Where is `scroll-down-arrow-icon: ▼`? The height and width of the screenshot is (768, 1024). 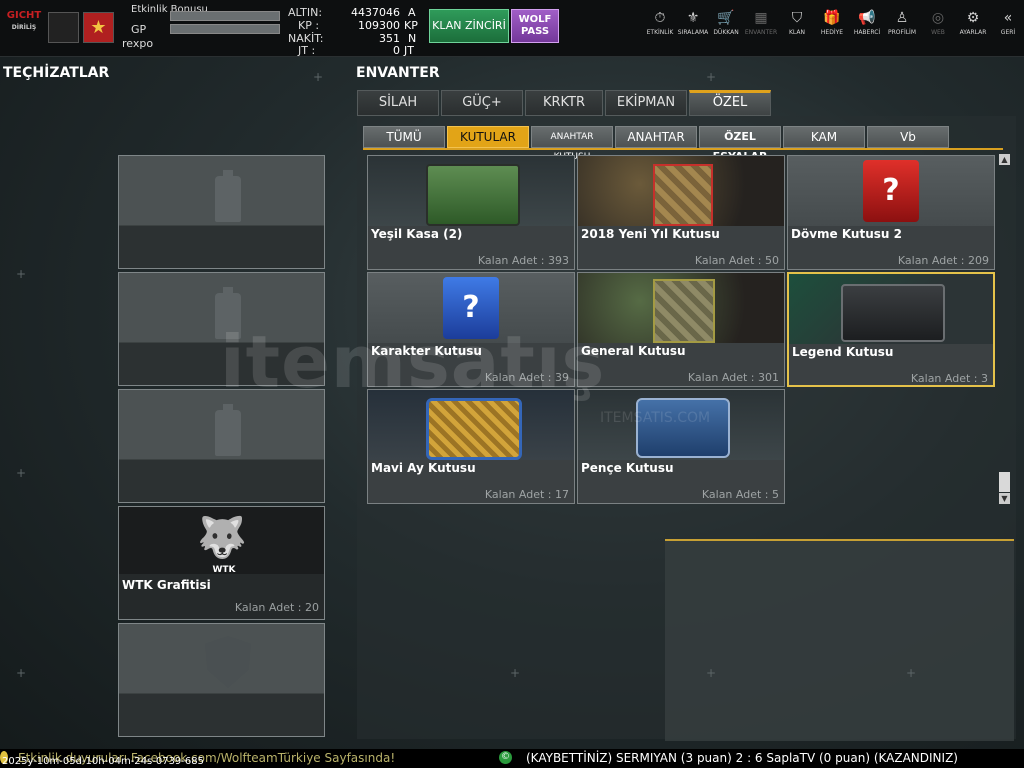 scroll-down-arrow-icon: ▼ is located at coordinates (1004, 498).